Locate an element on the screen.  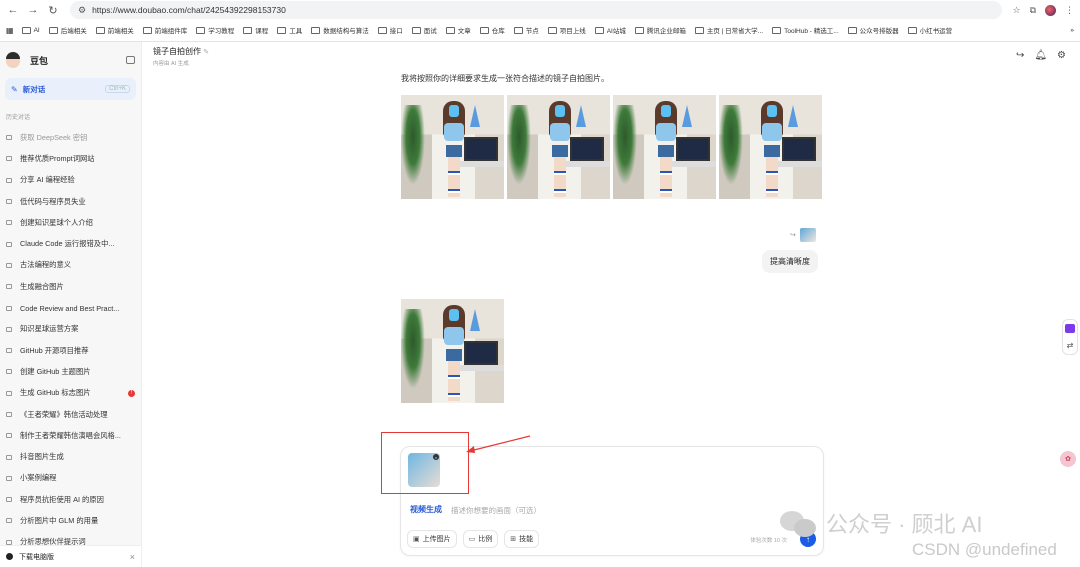
history-item: 生成 GitHub 标志图片! is located at coordinates (70, 393).